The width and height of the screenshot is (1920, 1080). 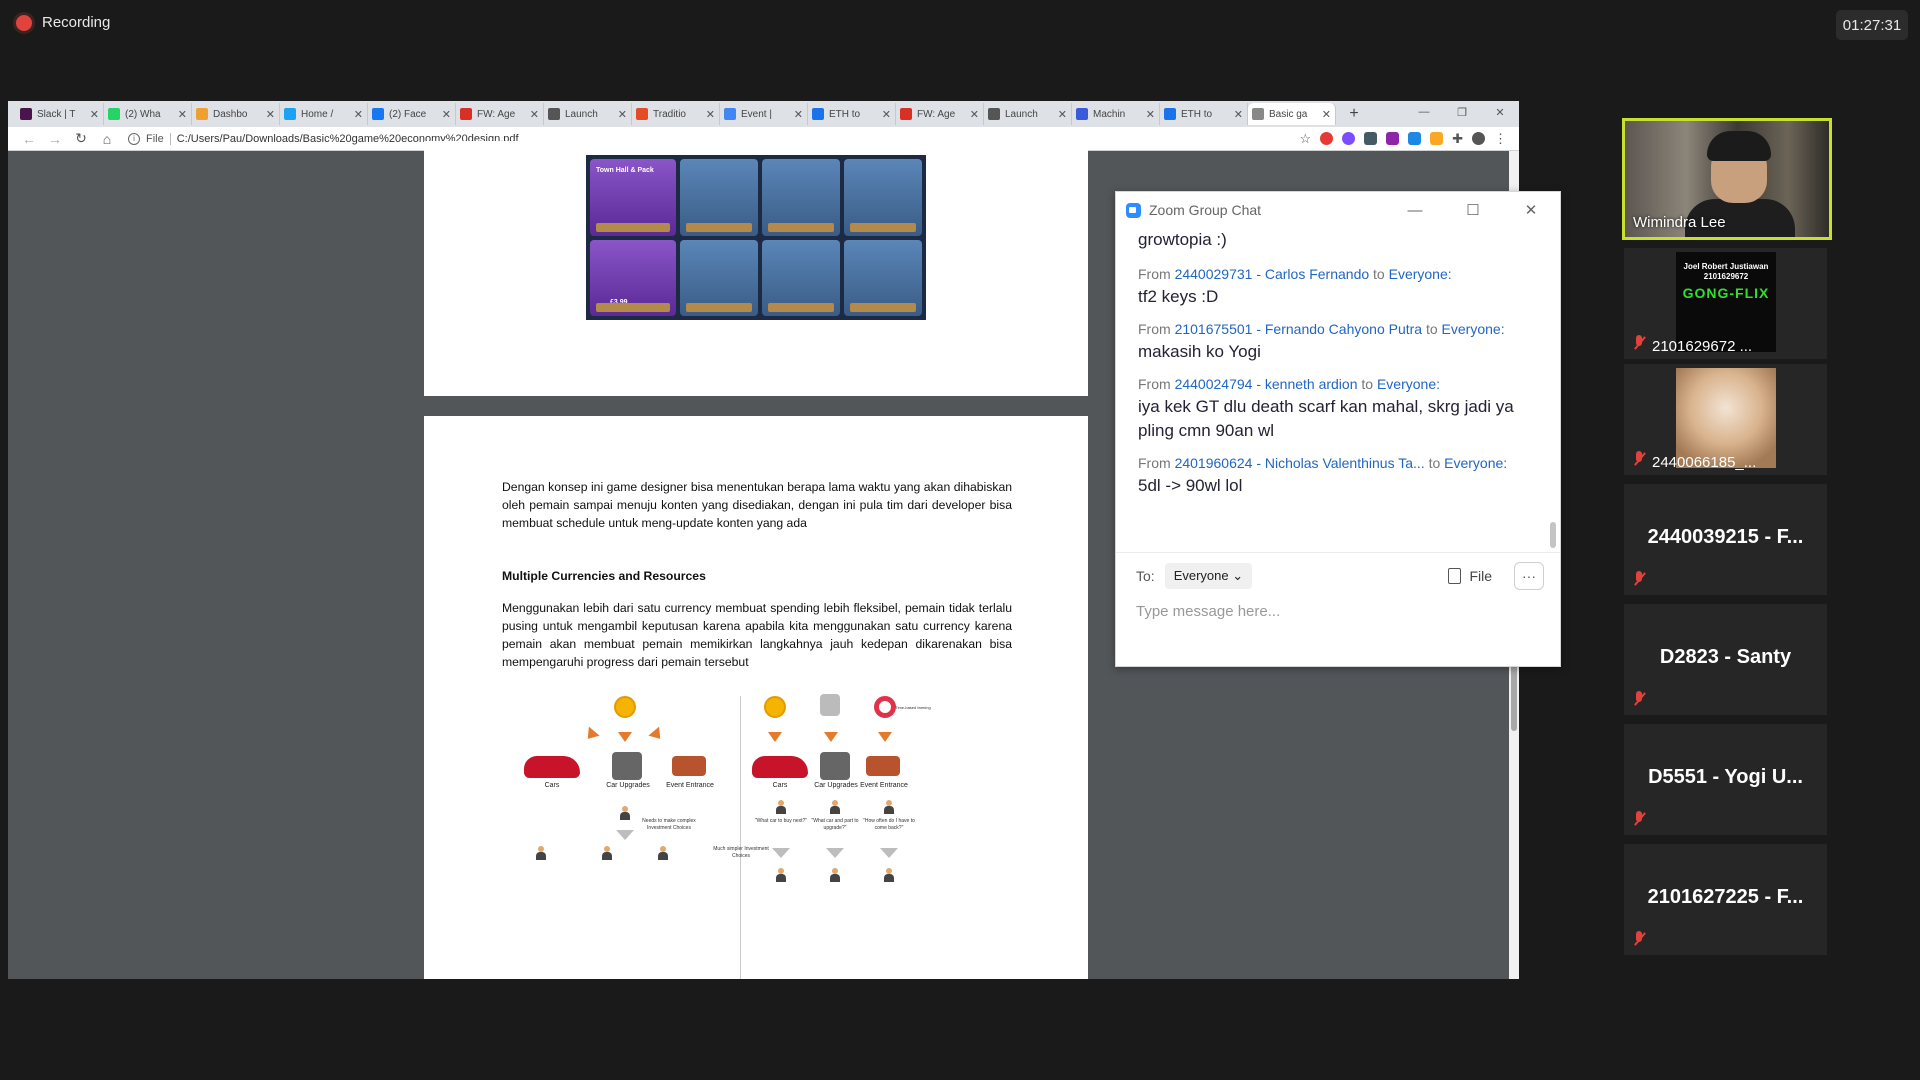 What do you see at coordinates (1354, 114) in the screenshot?
I see `new-tab-button: +` at bounding box center [1354, 114].